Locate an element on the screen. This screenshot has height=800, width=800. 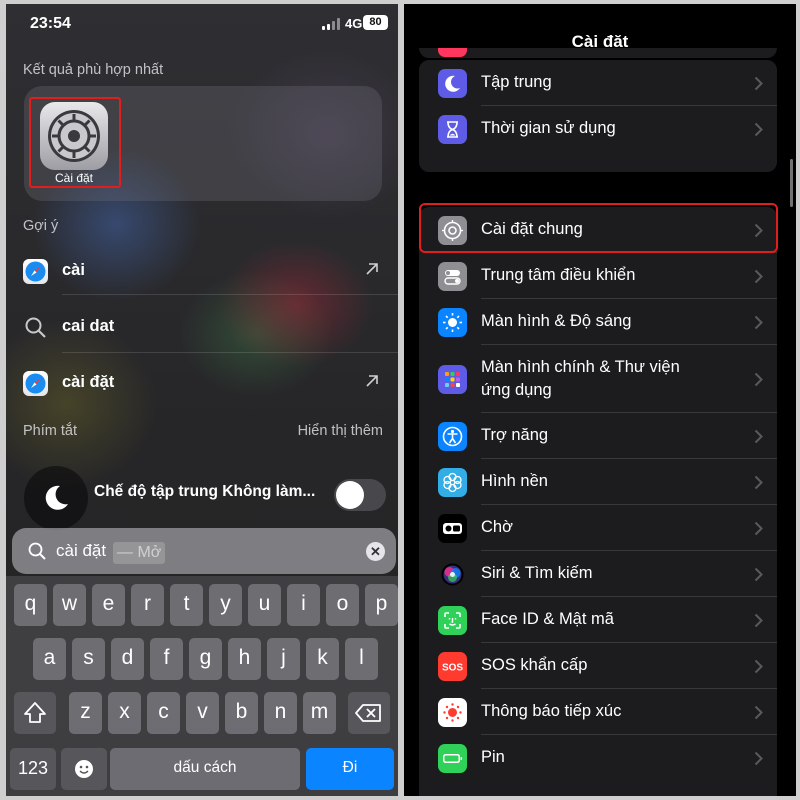
face-id-icon is located at coordinates (452, 620).